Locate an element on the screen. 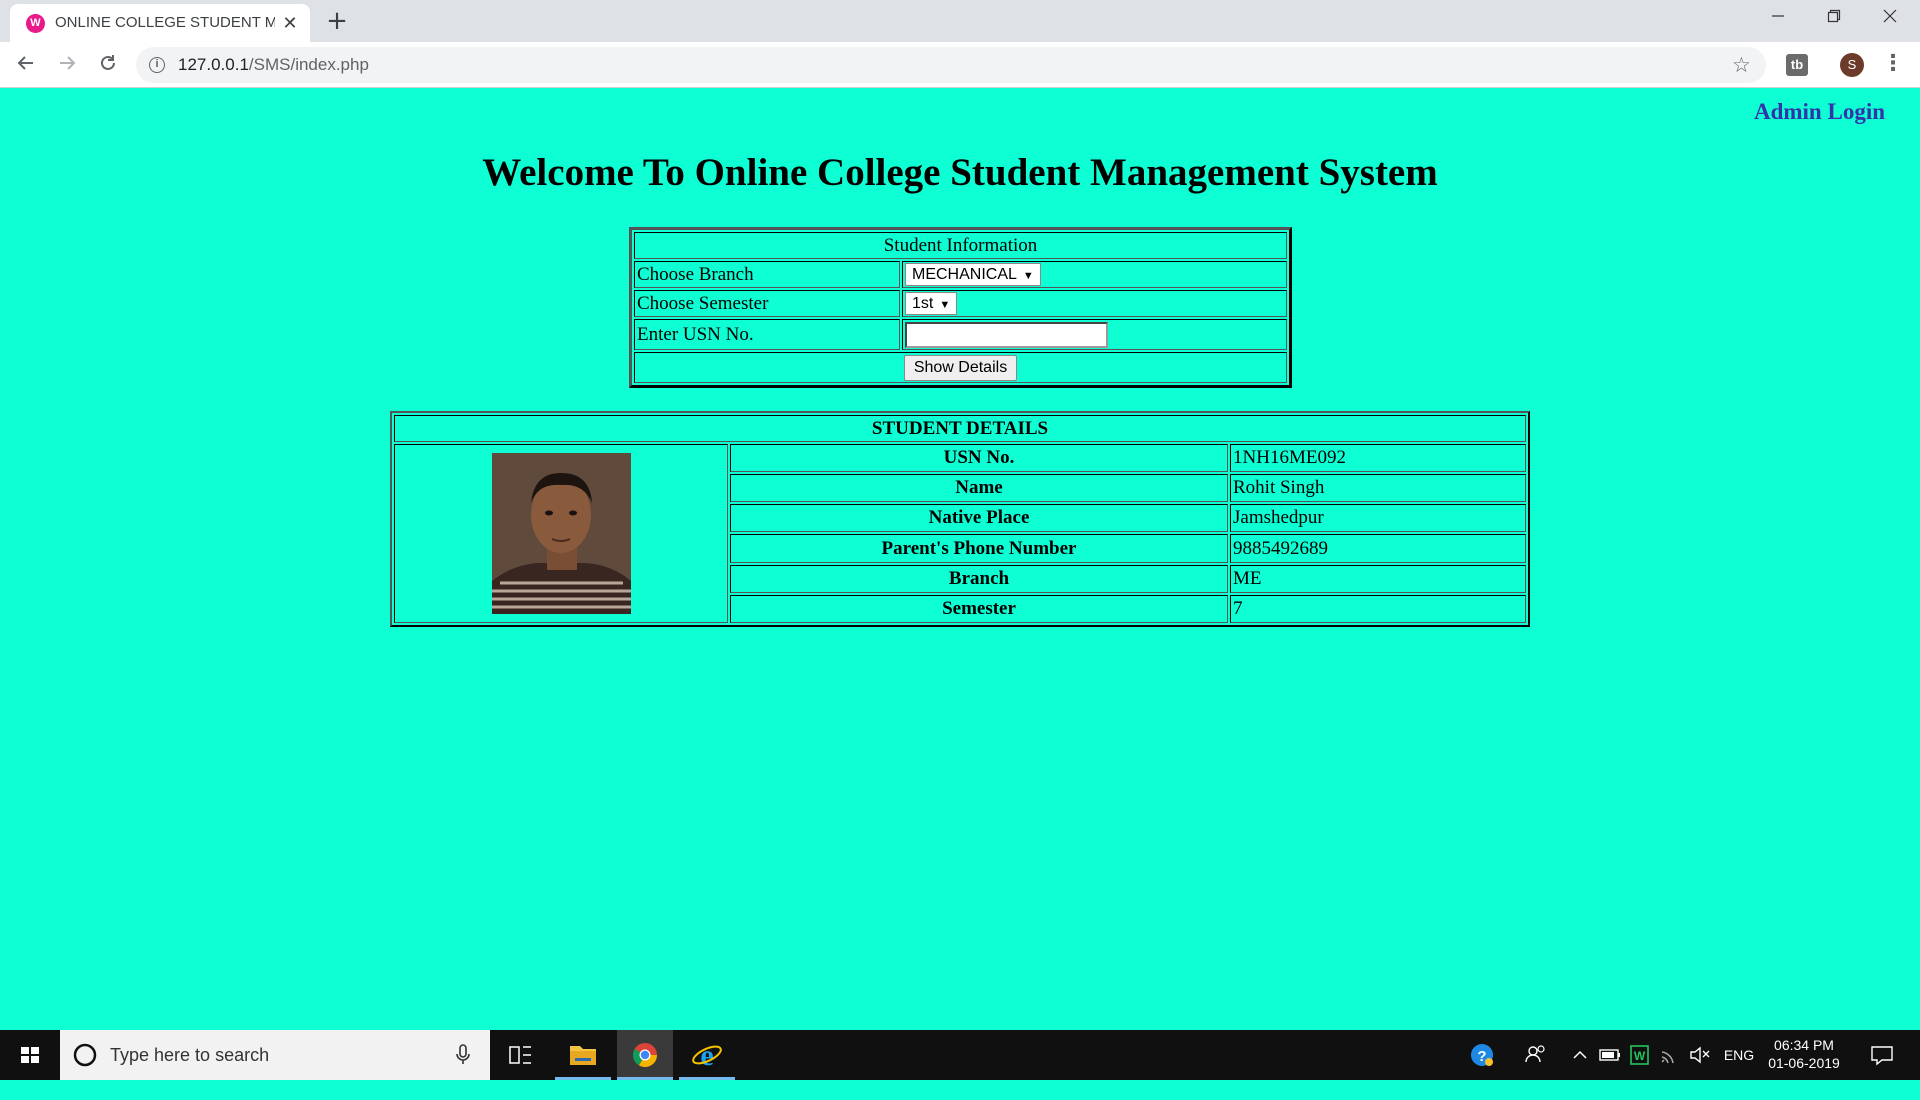  volume-tray-icon is located at coordinates (1701, 1055).